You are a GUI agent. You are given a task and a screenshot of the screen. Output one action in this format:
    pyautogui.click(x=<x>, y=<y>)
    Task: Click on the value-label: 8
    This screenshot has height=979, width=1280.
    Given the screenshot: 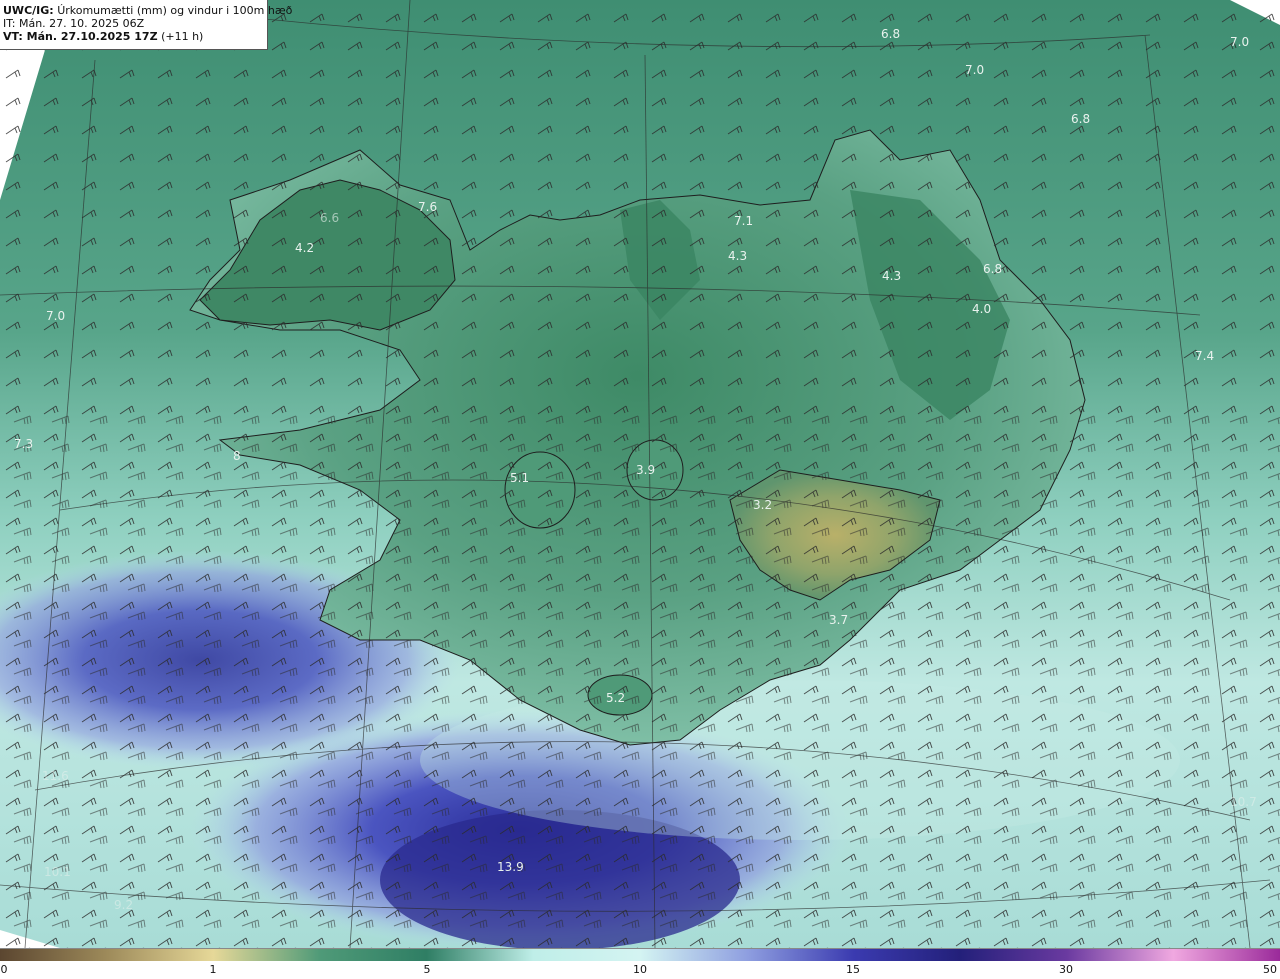 What is the action you would take?
    pyautogui.click(x=237, y=456)
    